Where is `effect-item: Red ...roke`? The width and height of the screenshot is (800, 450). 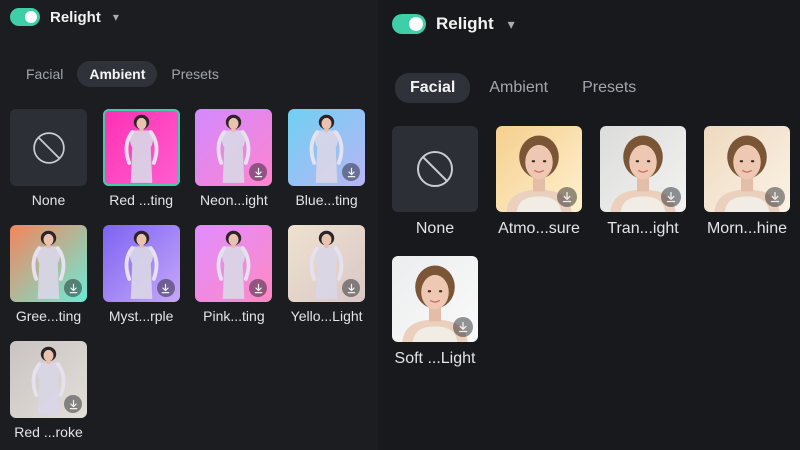
effect-item: Red ...roke is located at coordinates (48, 393).